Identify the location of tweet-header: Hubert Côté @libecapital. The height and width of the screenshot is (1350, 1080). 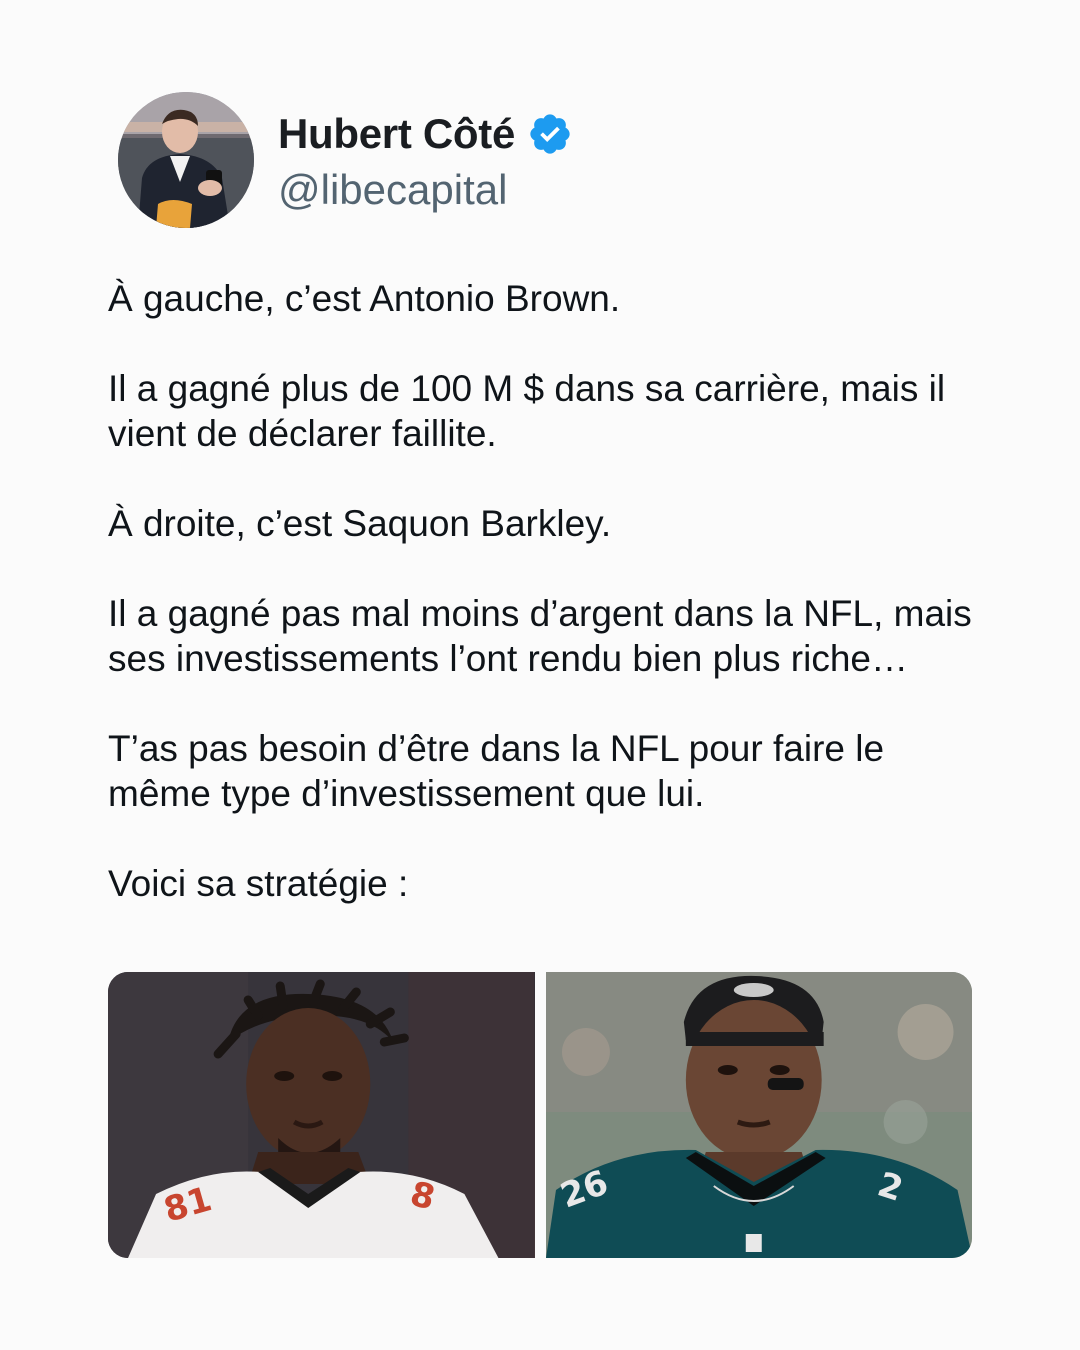
(345, 160).